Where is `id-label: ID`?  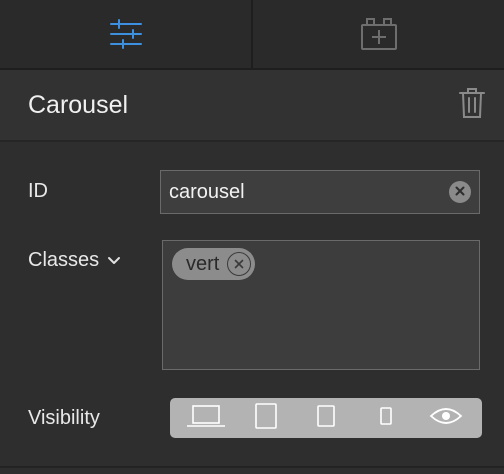
id-label: ID is located at coordinates (38, 191).